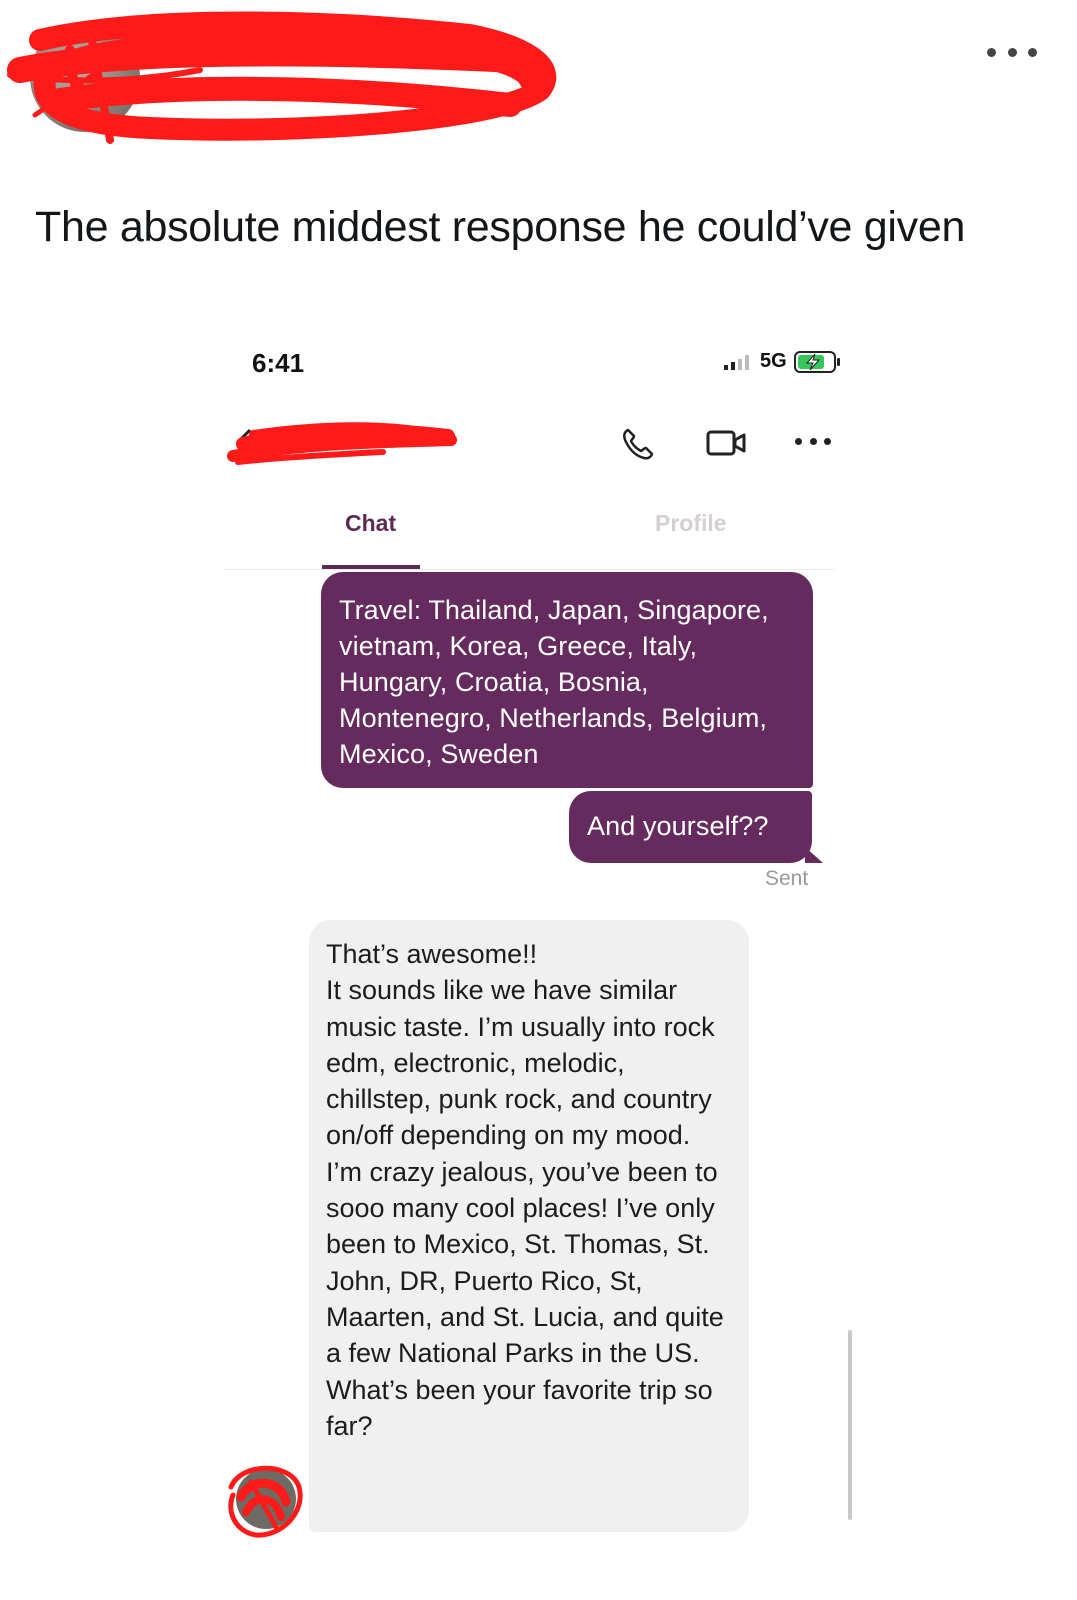  What do you see at coordinates (1012, 52) in the screenshot?
I see `more-options-icon` at bounding box center [1012, 52].